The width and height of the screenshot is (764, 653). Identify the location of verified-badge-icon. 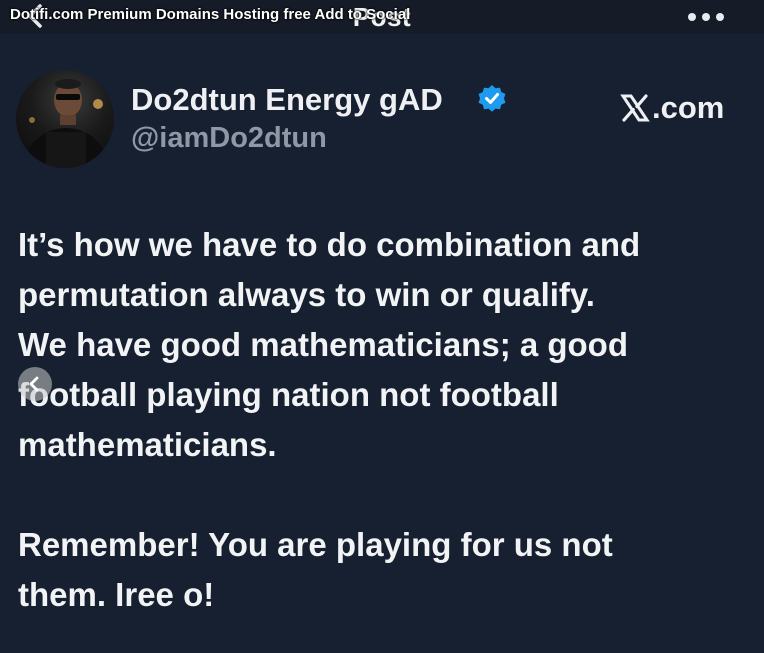
(492, 98).